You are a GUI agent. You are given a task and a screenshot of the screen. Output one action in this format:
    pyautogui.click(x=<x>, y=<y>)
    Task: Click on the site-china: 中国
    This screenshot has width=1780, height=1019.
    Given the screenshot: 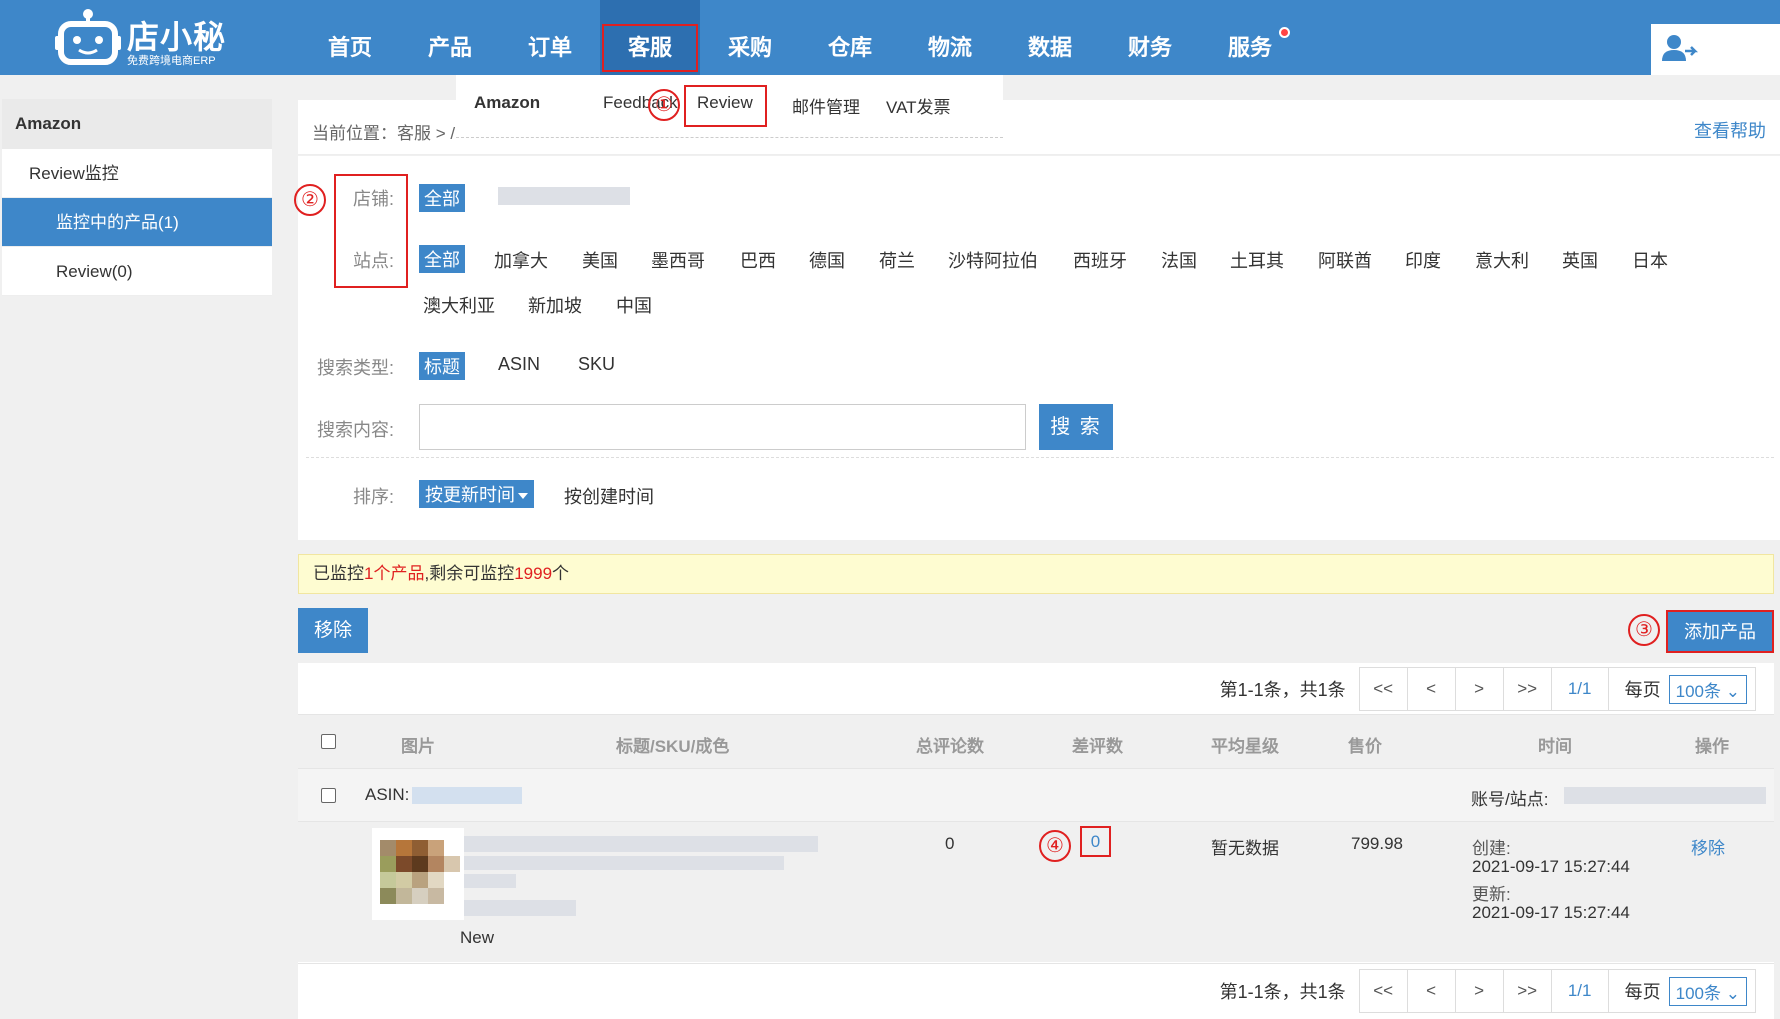 What is the action you would take?
    pyautogui.click(x=634, y=305)
    